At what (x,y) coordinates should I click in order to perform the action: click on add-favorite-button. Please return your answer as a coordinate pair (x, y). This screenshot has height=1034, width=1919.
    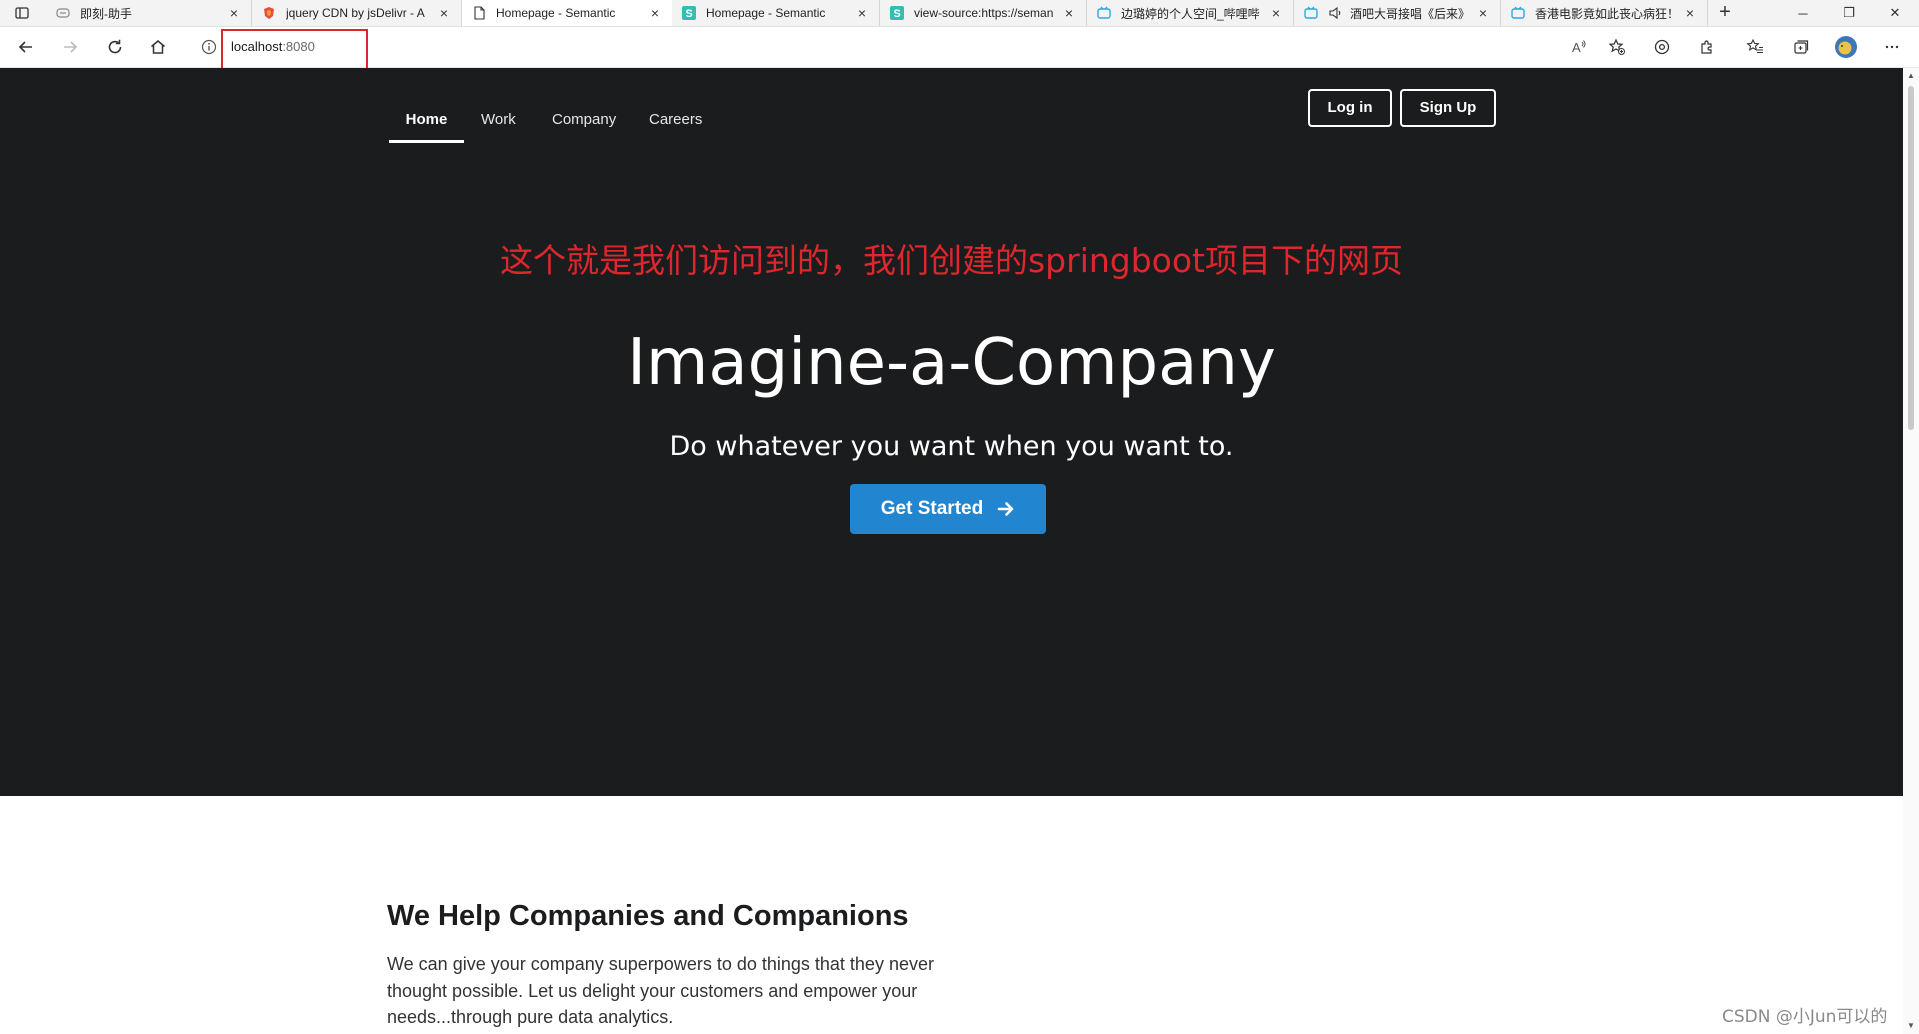
    Looking at the image, I should click on (1617, 47).